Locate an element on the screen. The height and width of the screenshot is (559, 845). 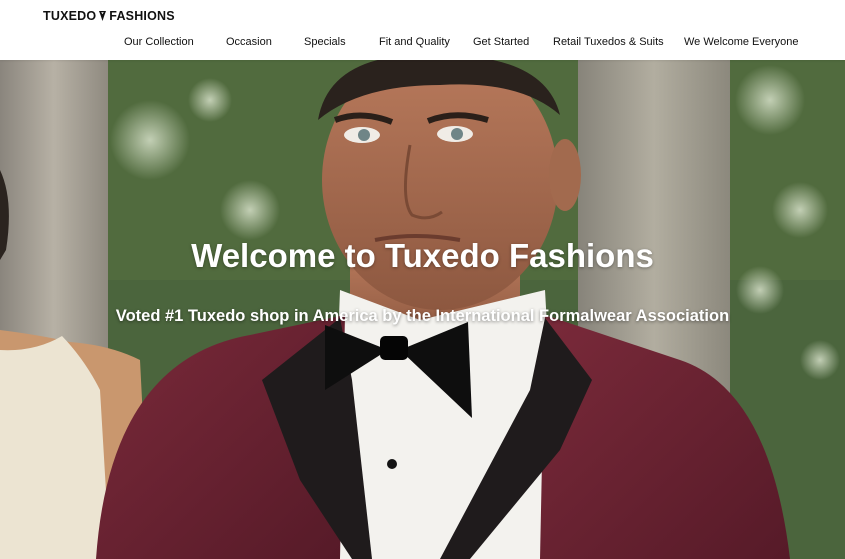
nav-fit-and-quality: Fit and Quality is located at coordinates (414, 42).